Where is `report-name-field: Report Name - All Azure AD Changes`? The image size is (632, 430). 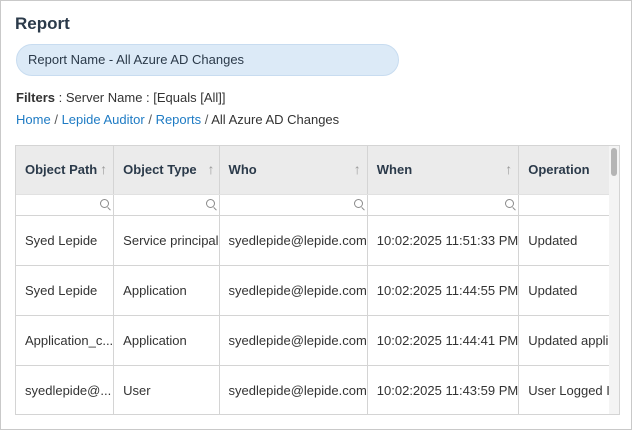
report-name-field: Report Name - All Azure AD Changes is located at coordinates (207, 60).